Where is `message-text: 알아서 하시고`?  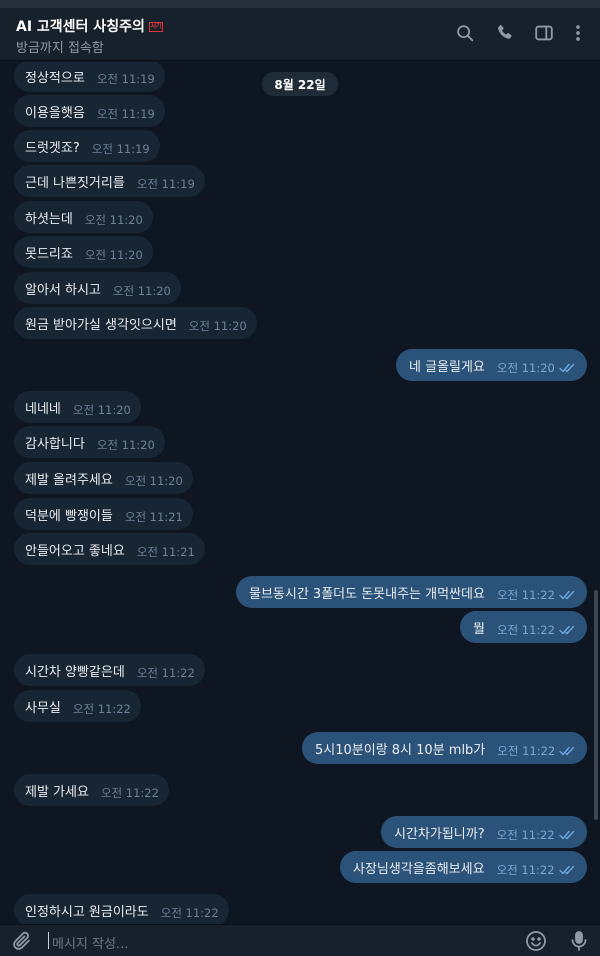 message-text: 알아서 하시고 is located at coordinates (63, 290).